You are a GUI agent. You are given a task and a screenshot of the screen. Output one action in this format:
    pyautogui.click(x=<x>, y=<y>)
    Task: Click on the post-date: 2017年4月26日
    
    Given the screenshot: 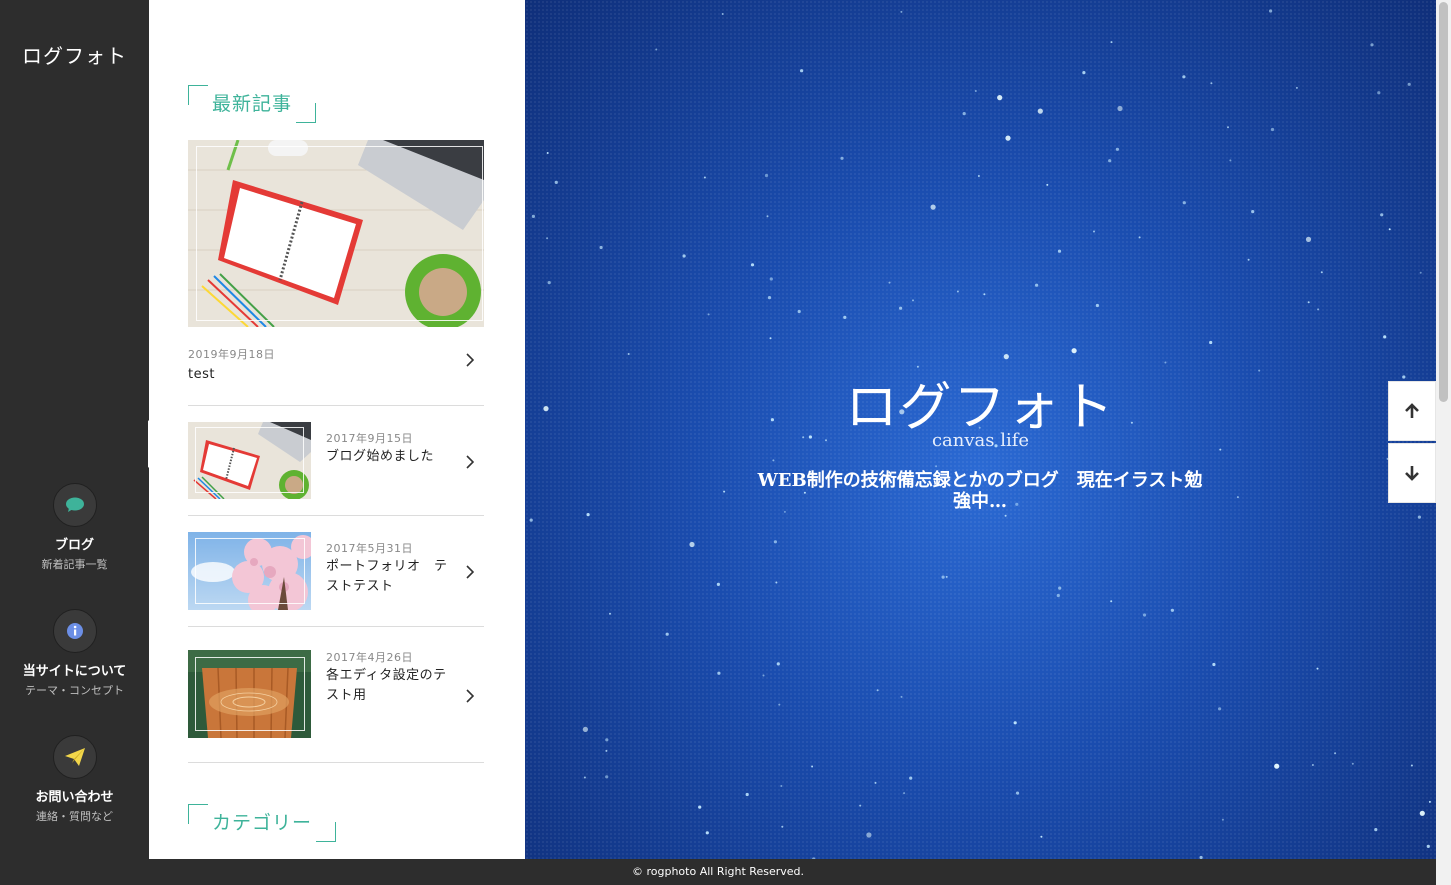 What is the action you would take?
    pyautogui.click(x=369, y=657)
    